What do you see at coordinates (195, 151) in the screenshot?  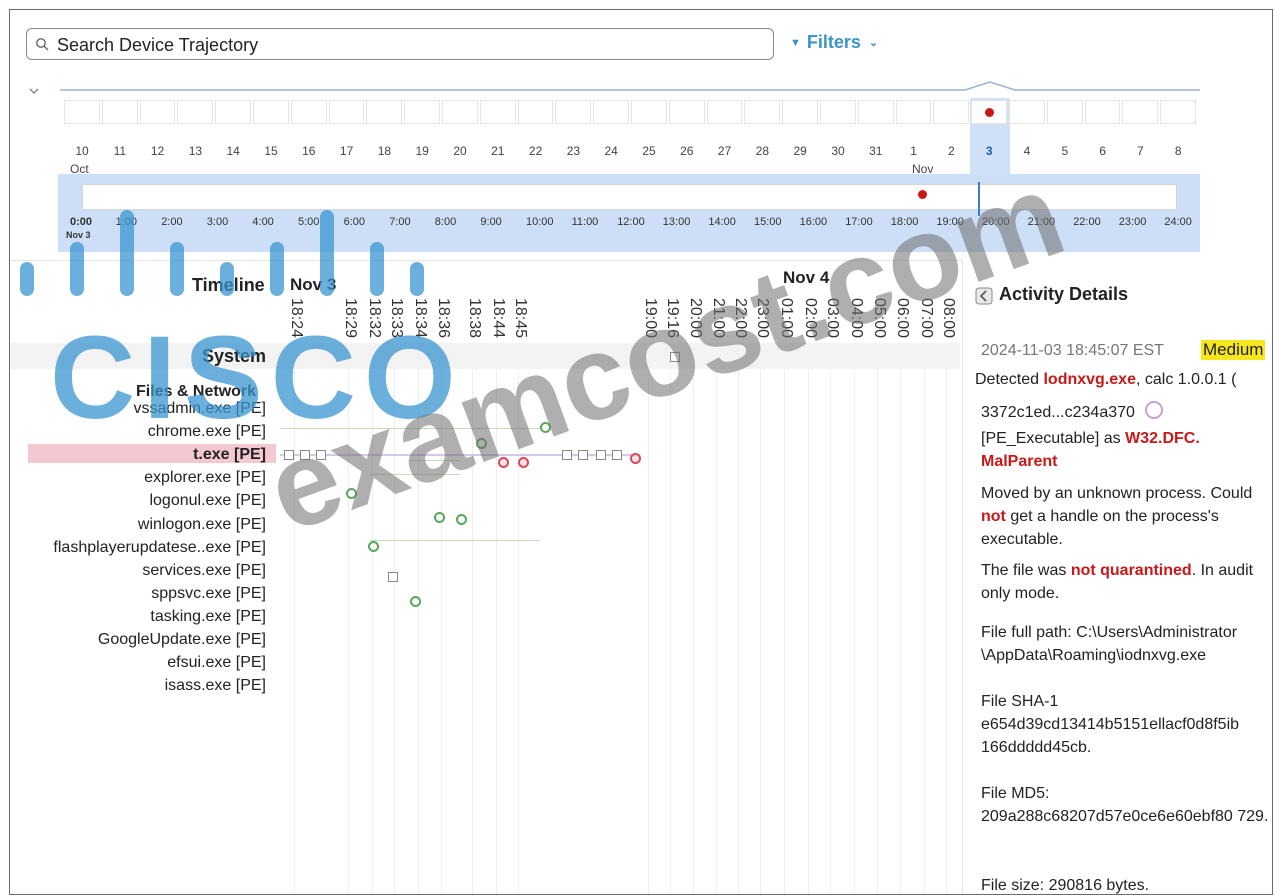 I see `day-label: 13` at bounding box center [195, 151].